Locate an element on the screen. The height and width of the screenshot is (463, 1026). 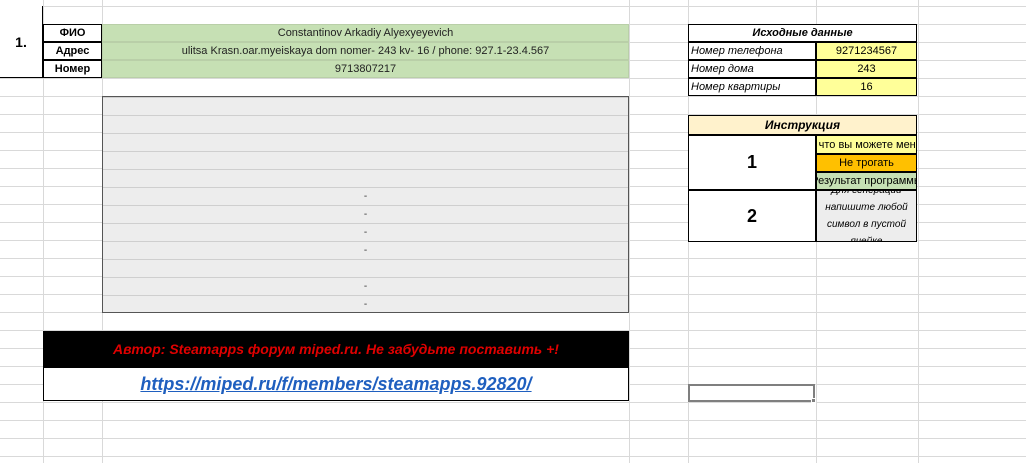
legend-do-not-touch: Не трогать is located at coordinates (866, 163).